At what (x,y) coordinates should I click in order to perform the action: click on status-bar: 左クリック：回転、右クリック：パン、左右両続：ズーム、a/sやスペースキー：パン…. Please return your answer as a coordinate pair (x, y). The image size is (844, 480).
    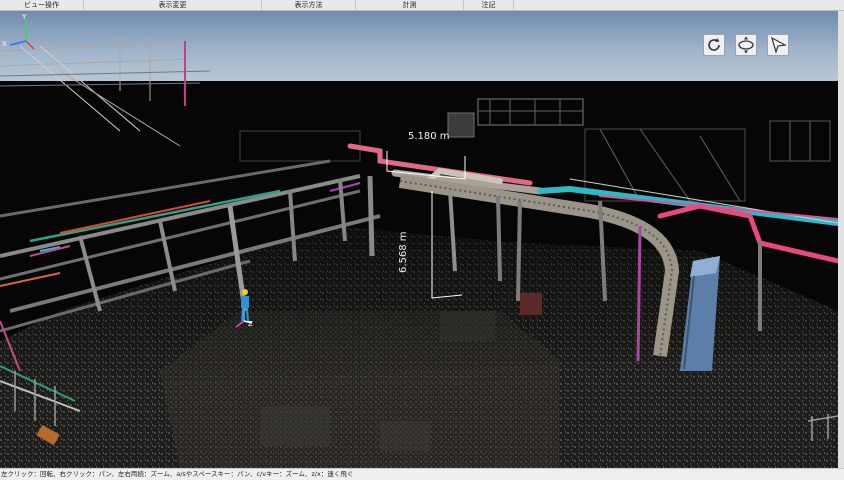
    Looking at the image, I should click on (422, 474).